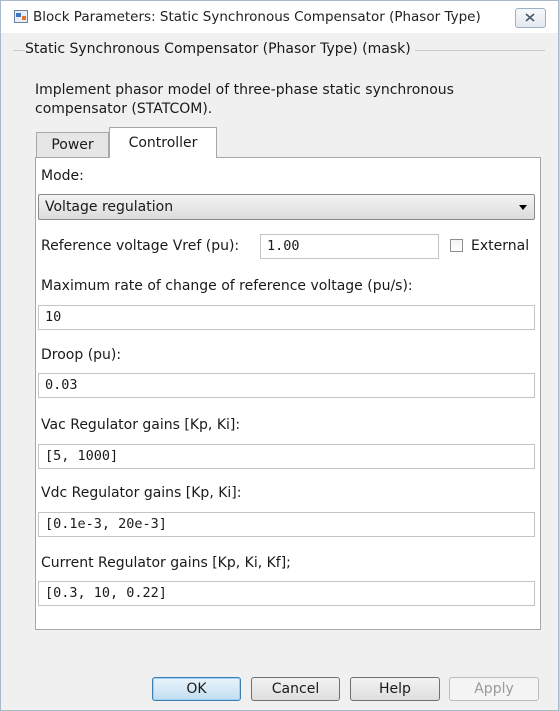  Describe the element at coordinates (141, 493) in the screenshot. I see `vdc-gains-label: Vdc Regulator gains [Kp, Ki]:` at that location.